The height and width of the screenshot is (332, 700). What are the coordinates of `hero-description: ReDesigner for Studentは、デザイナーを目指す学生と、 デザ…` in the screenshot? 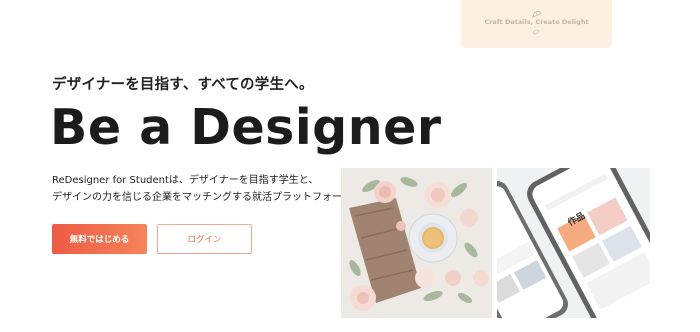 It's located at (216, 189).